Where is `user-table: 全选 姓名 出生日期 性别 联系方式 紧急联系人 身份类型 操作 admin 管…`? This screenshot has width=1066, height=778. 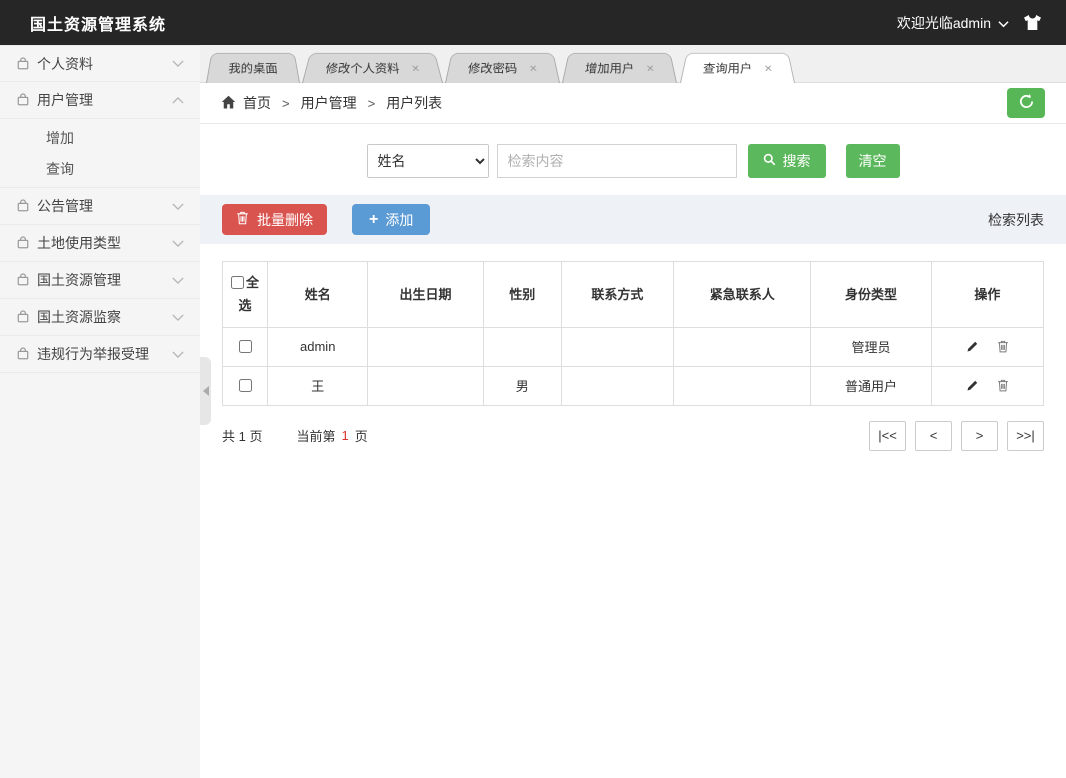
user-table: 全选 姓名 出生日期 性别 联系方式 紧急联系人 身份类型 操作 admin 管… is located at coordinates (633, 333).